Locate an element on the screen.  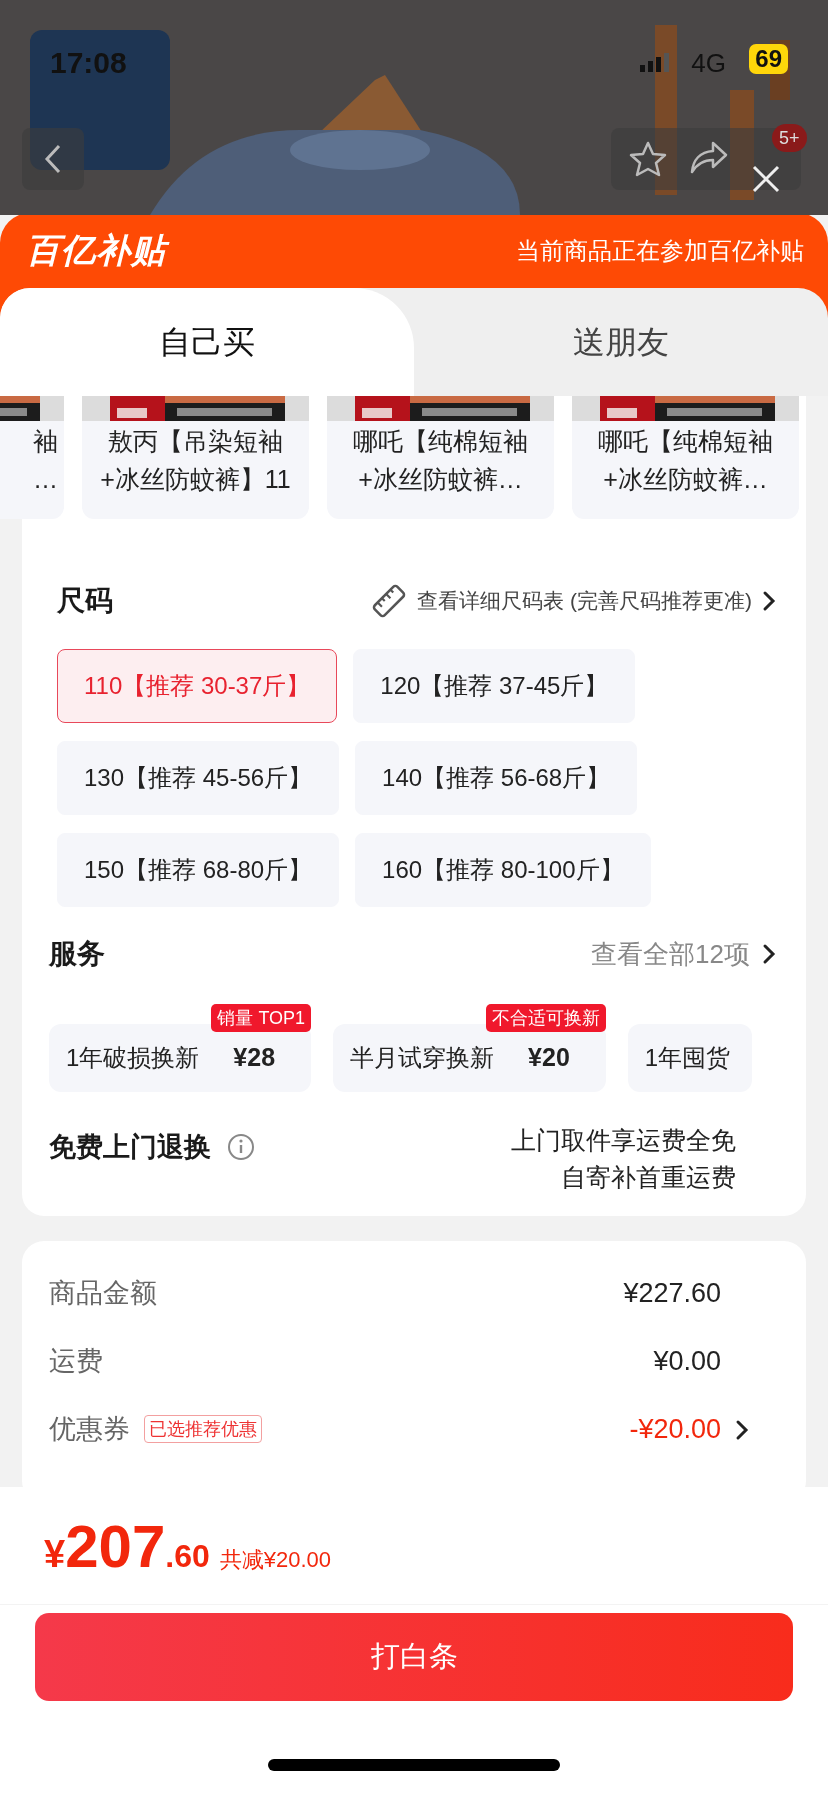
service-price: ¥28 is located at coordinates (254, 1058).